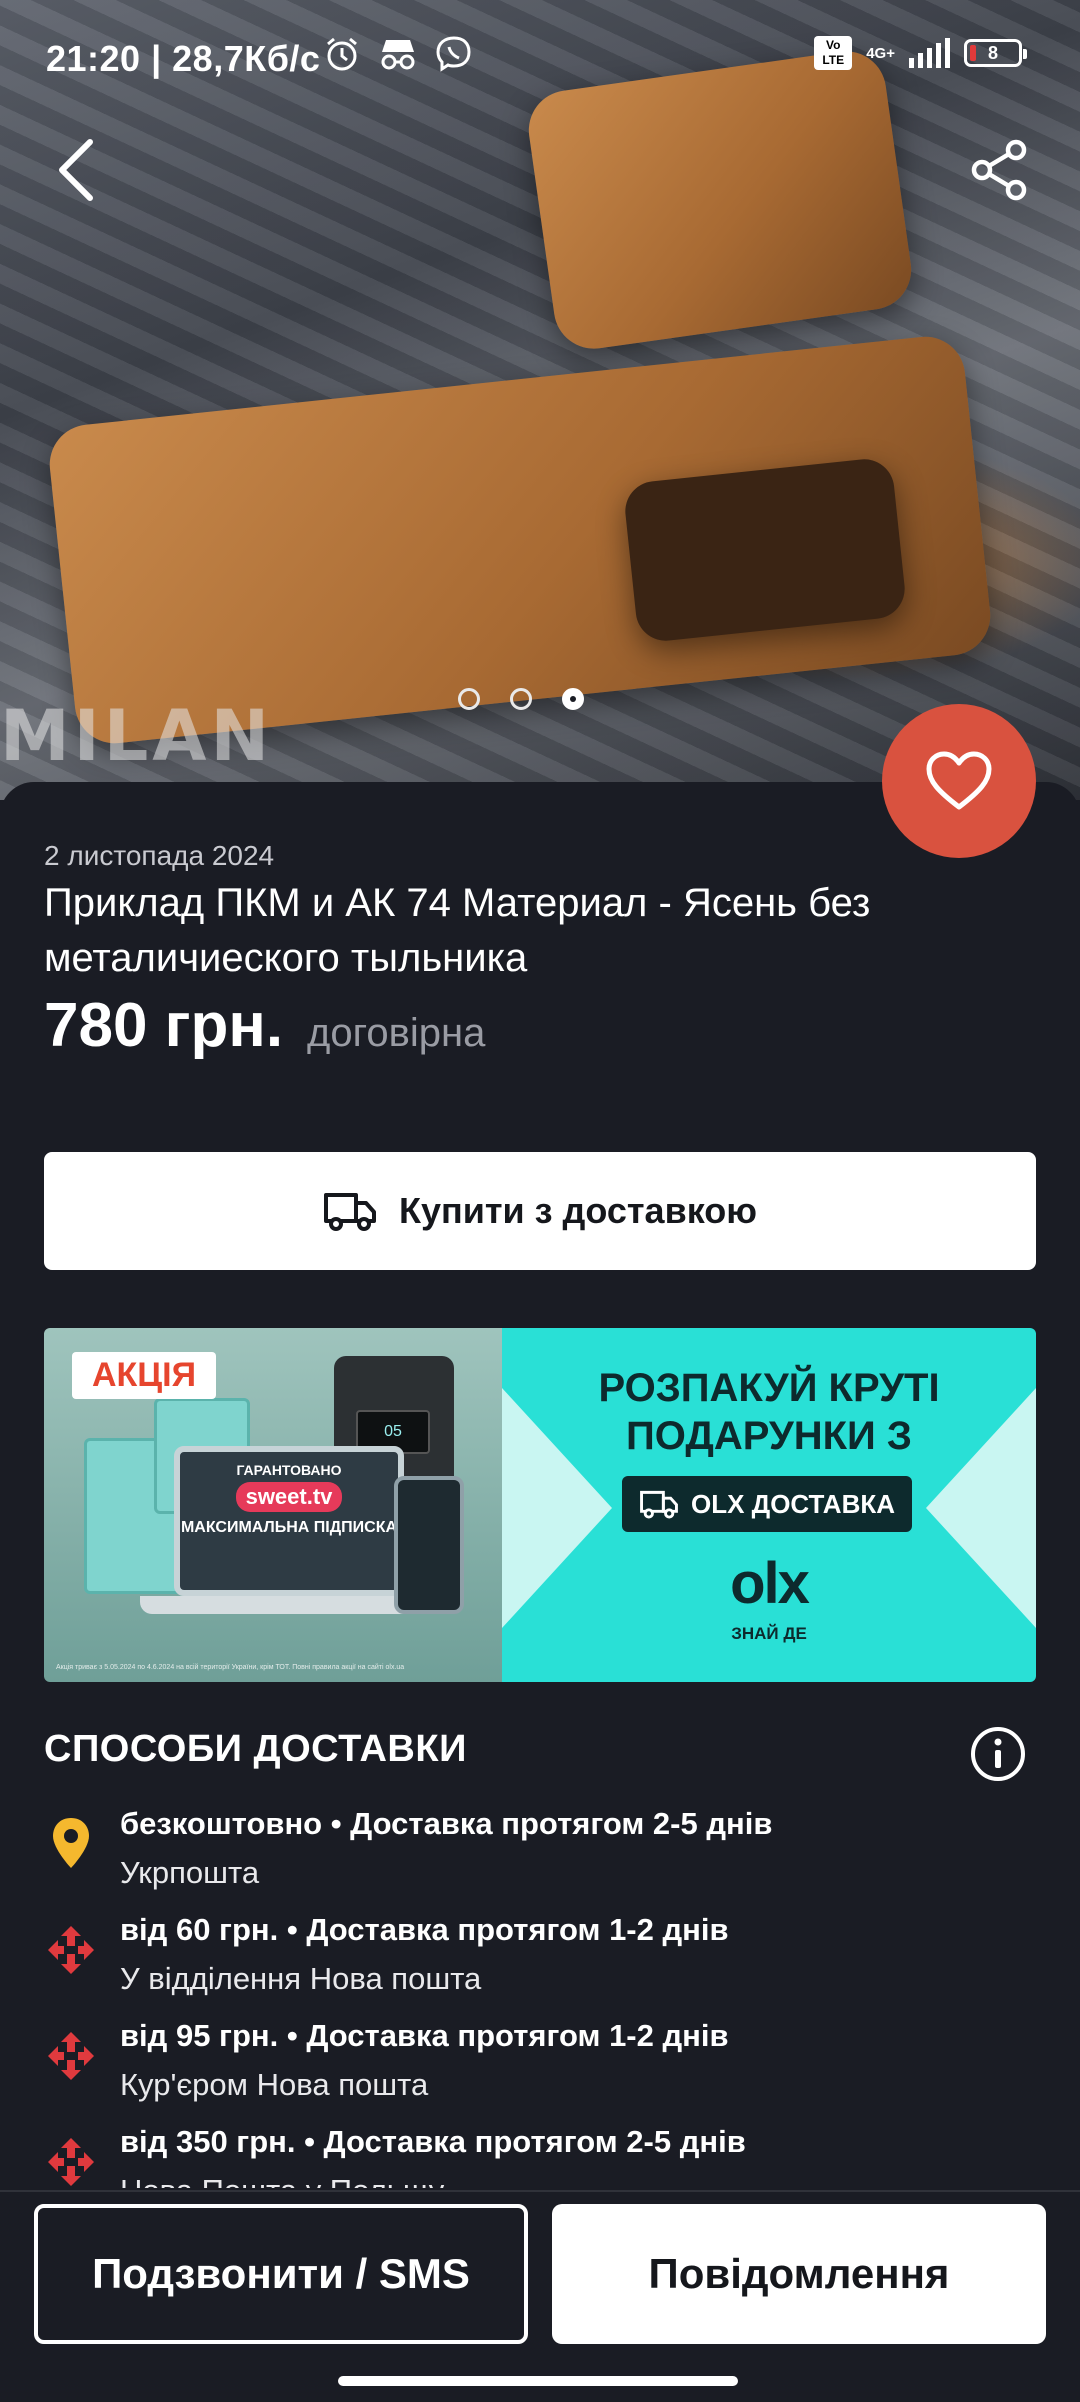  I want to click on status-notification-icons, so click(398, 54).